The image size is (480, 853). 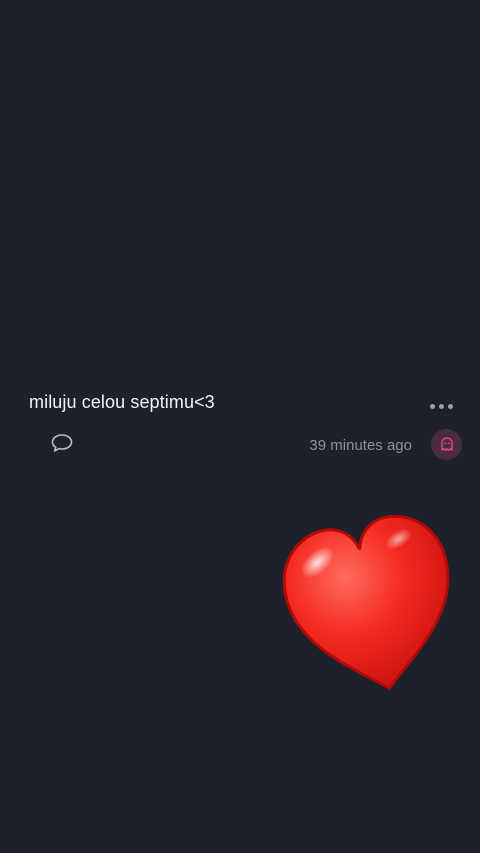 I want to click on comment-bubble-icon, so click(x=62, y=443).